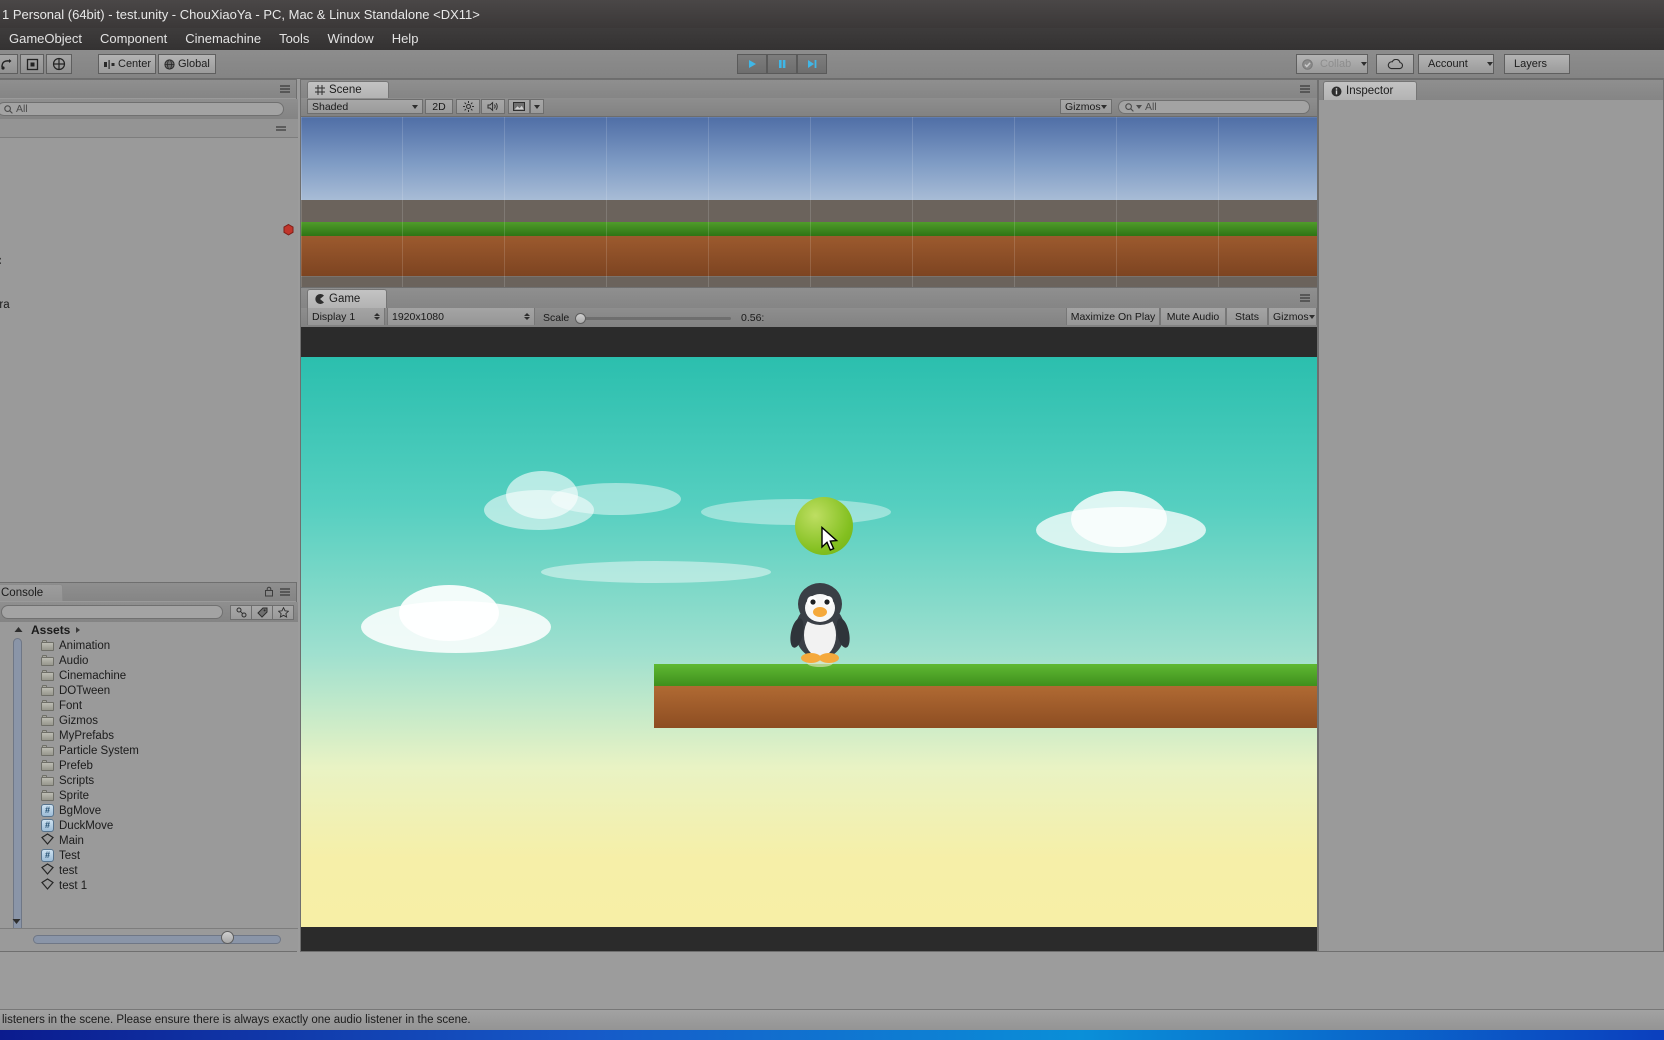  What do you see at coordinates (1292, 316) in the screenshot?
I see `game-gizmos-dropdown: Gizmos` at bounding box center [1292, 316].